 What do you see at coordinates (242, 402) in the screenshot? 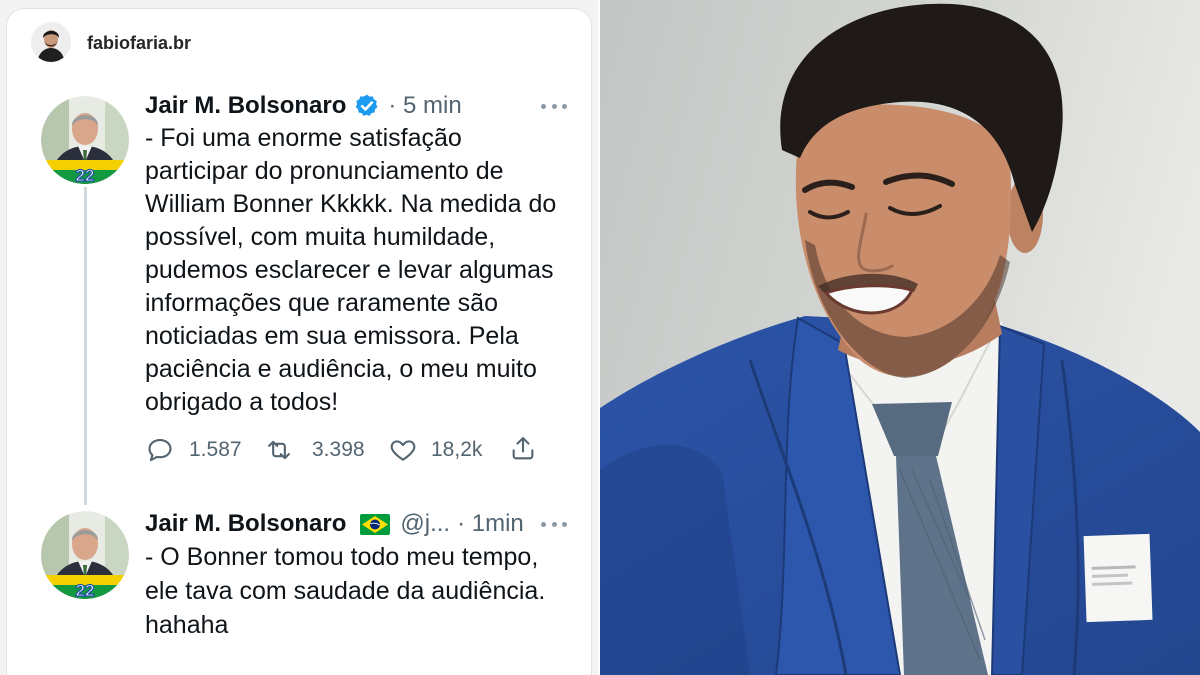
I see `tweet-text-line: obrigado a todos!` at bounding box center [242, 402].